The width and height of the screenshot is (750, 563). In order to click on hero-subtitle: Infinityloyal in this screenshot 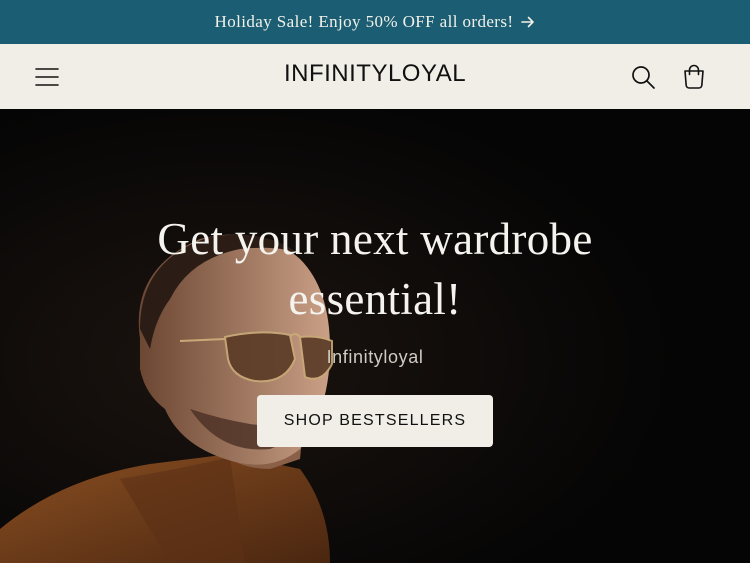, I will do `click(375, 357)`.